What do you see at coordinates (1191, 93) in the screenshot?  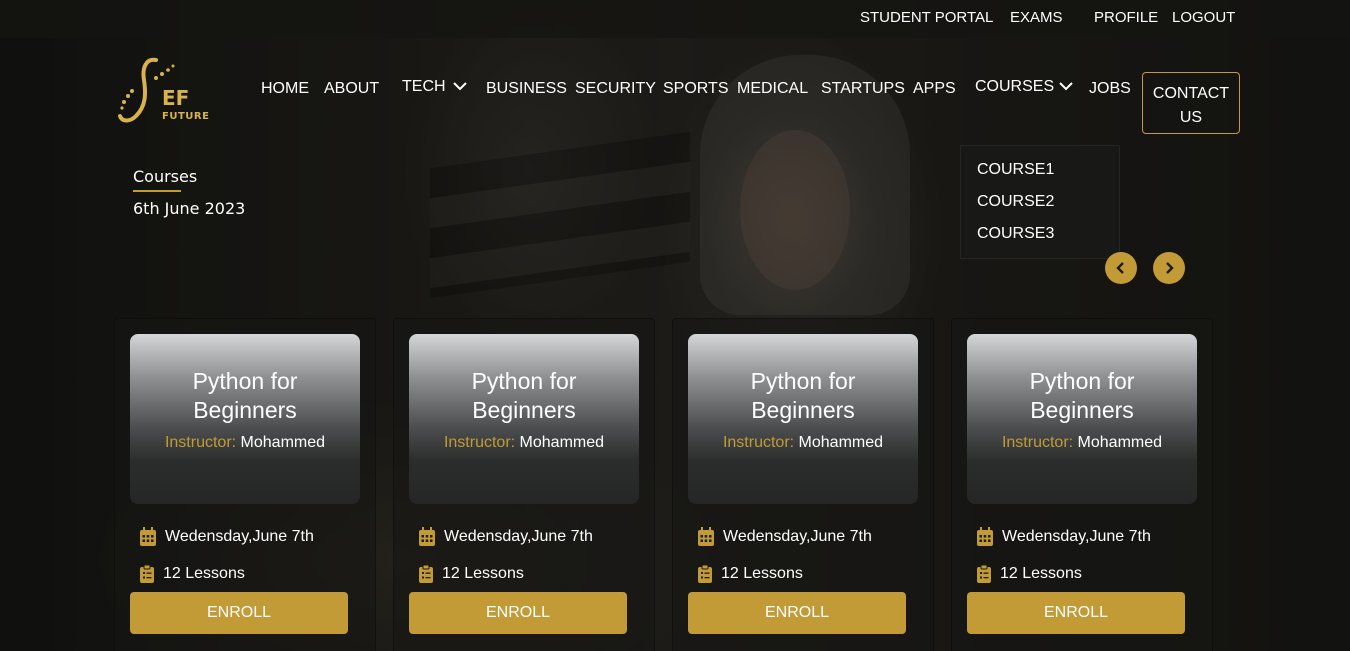 I see `contact-label-line1: CONTACT` at bounding box center [1191, 93].